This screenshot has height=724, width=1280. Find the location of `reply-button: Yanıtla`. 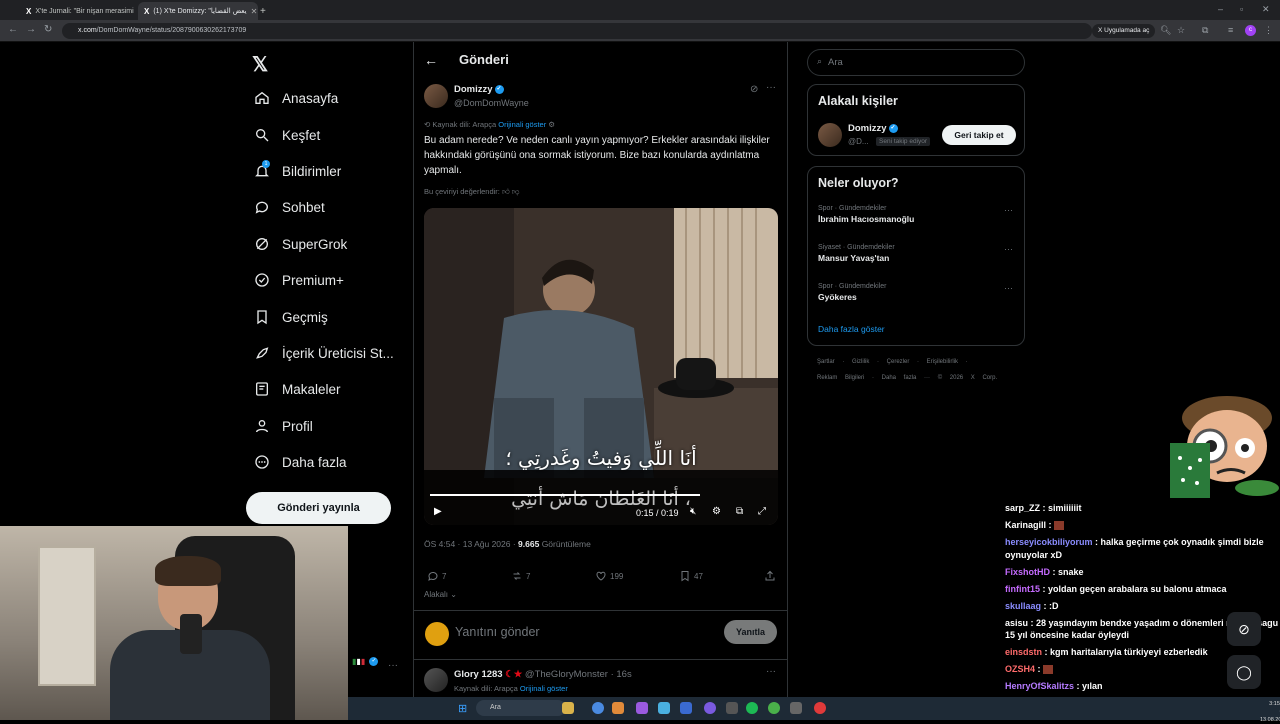

reply-button: Yanıtla is located at coordinates (750, 632).